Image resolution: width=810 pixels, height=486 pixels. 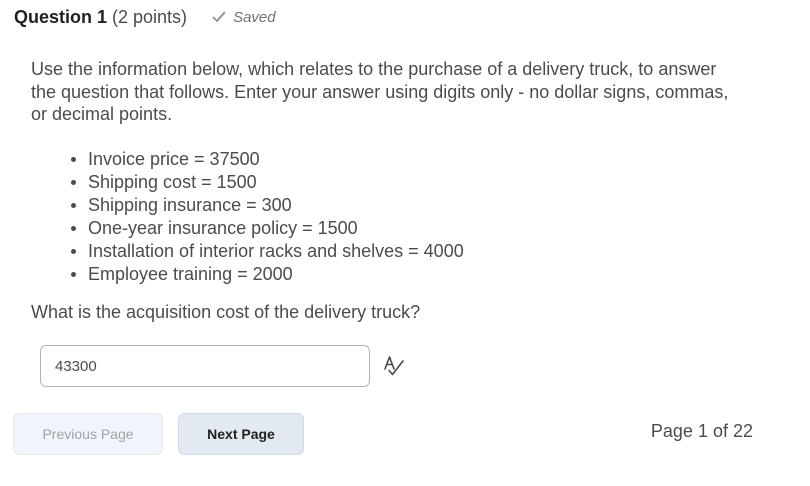 What do you see at coordinates (254, 17) in the screenshot?
I see `saved-label: Saved` at bounding box center [254, 17].